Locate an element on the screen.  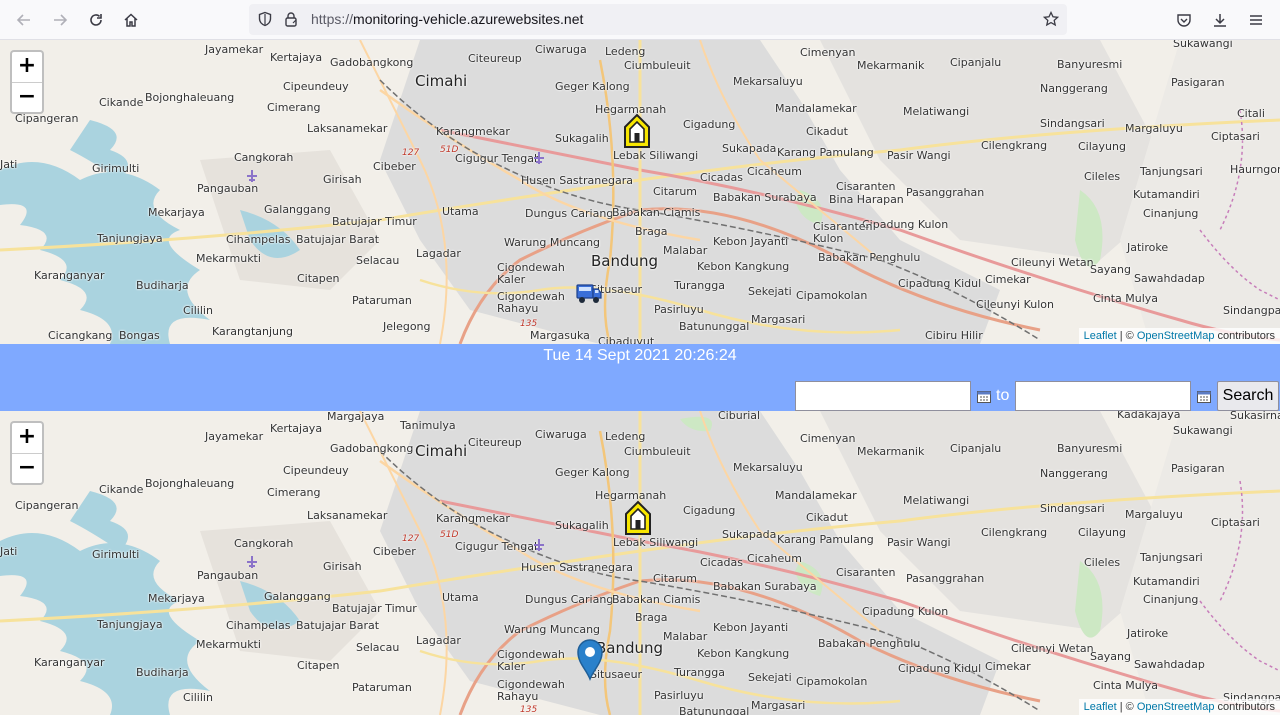
place-label: Turangga is located at coordinates (699, 672).